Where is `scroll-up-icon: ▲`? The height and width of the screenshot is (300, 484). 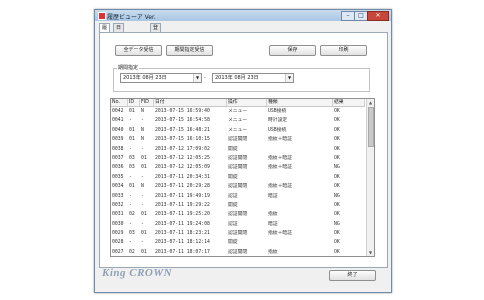 scroll-up-icon: ▲ is located at coordinates (370, 102).